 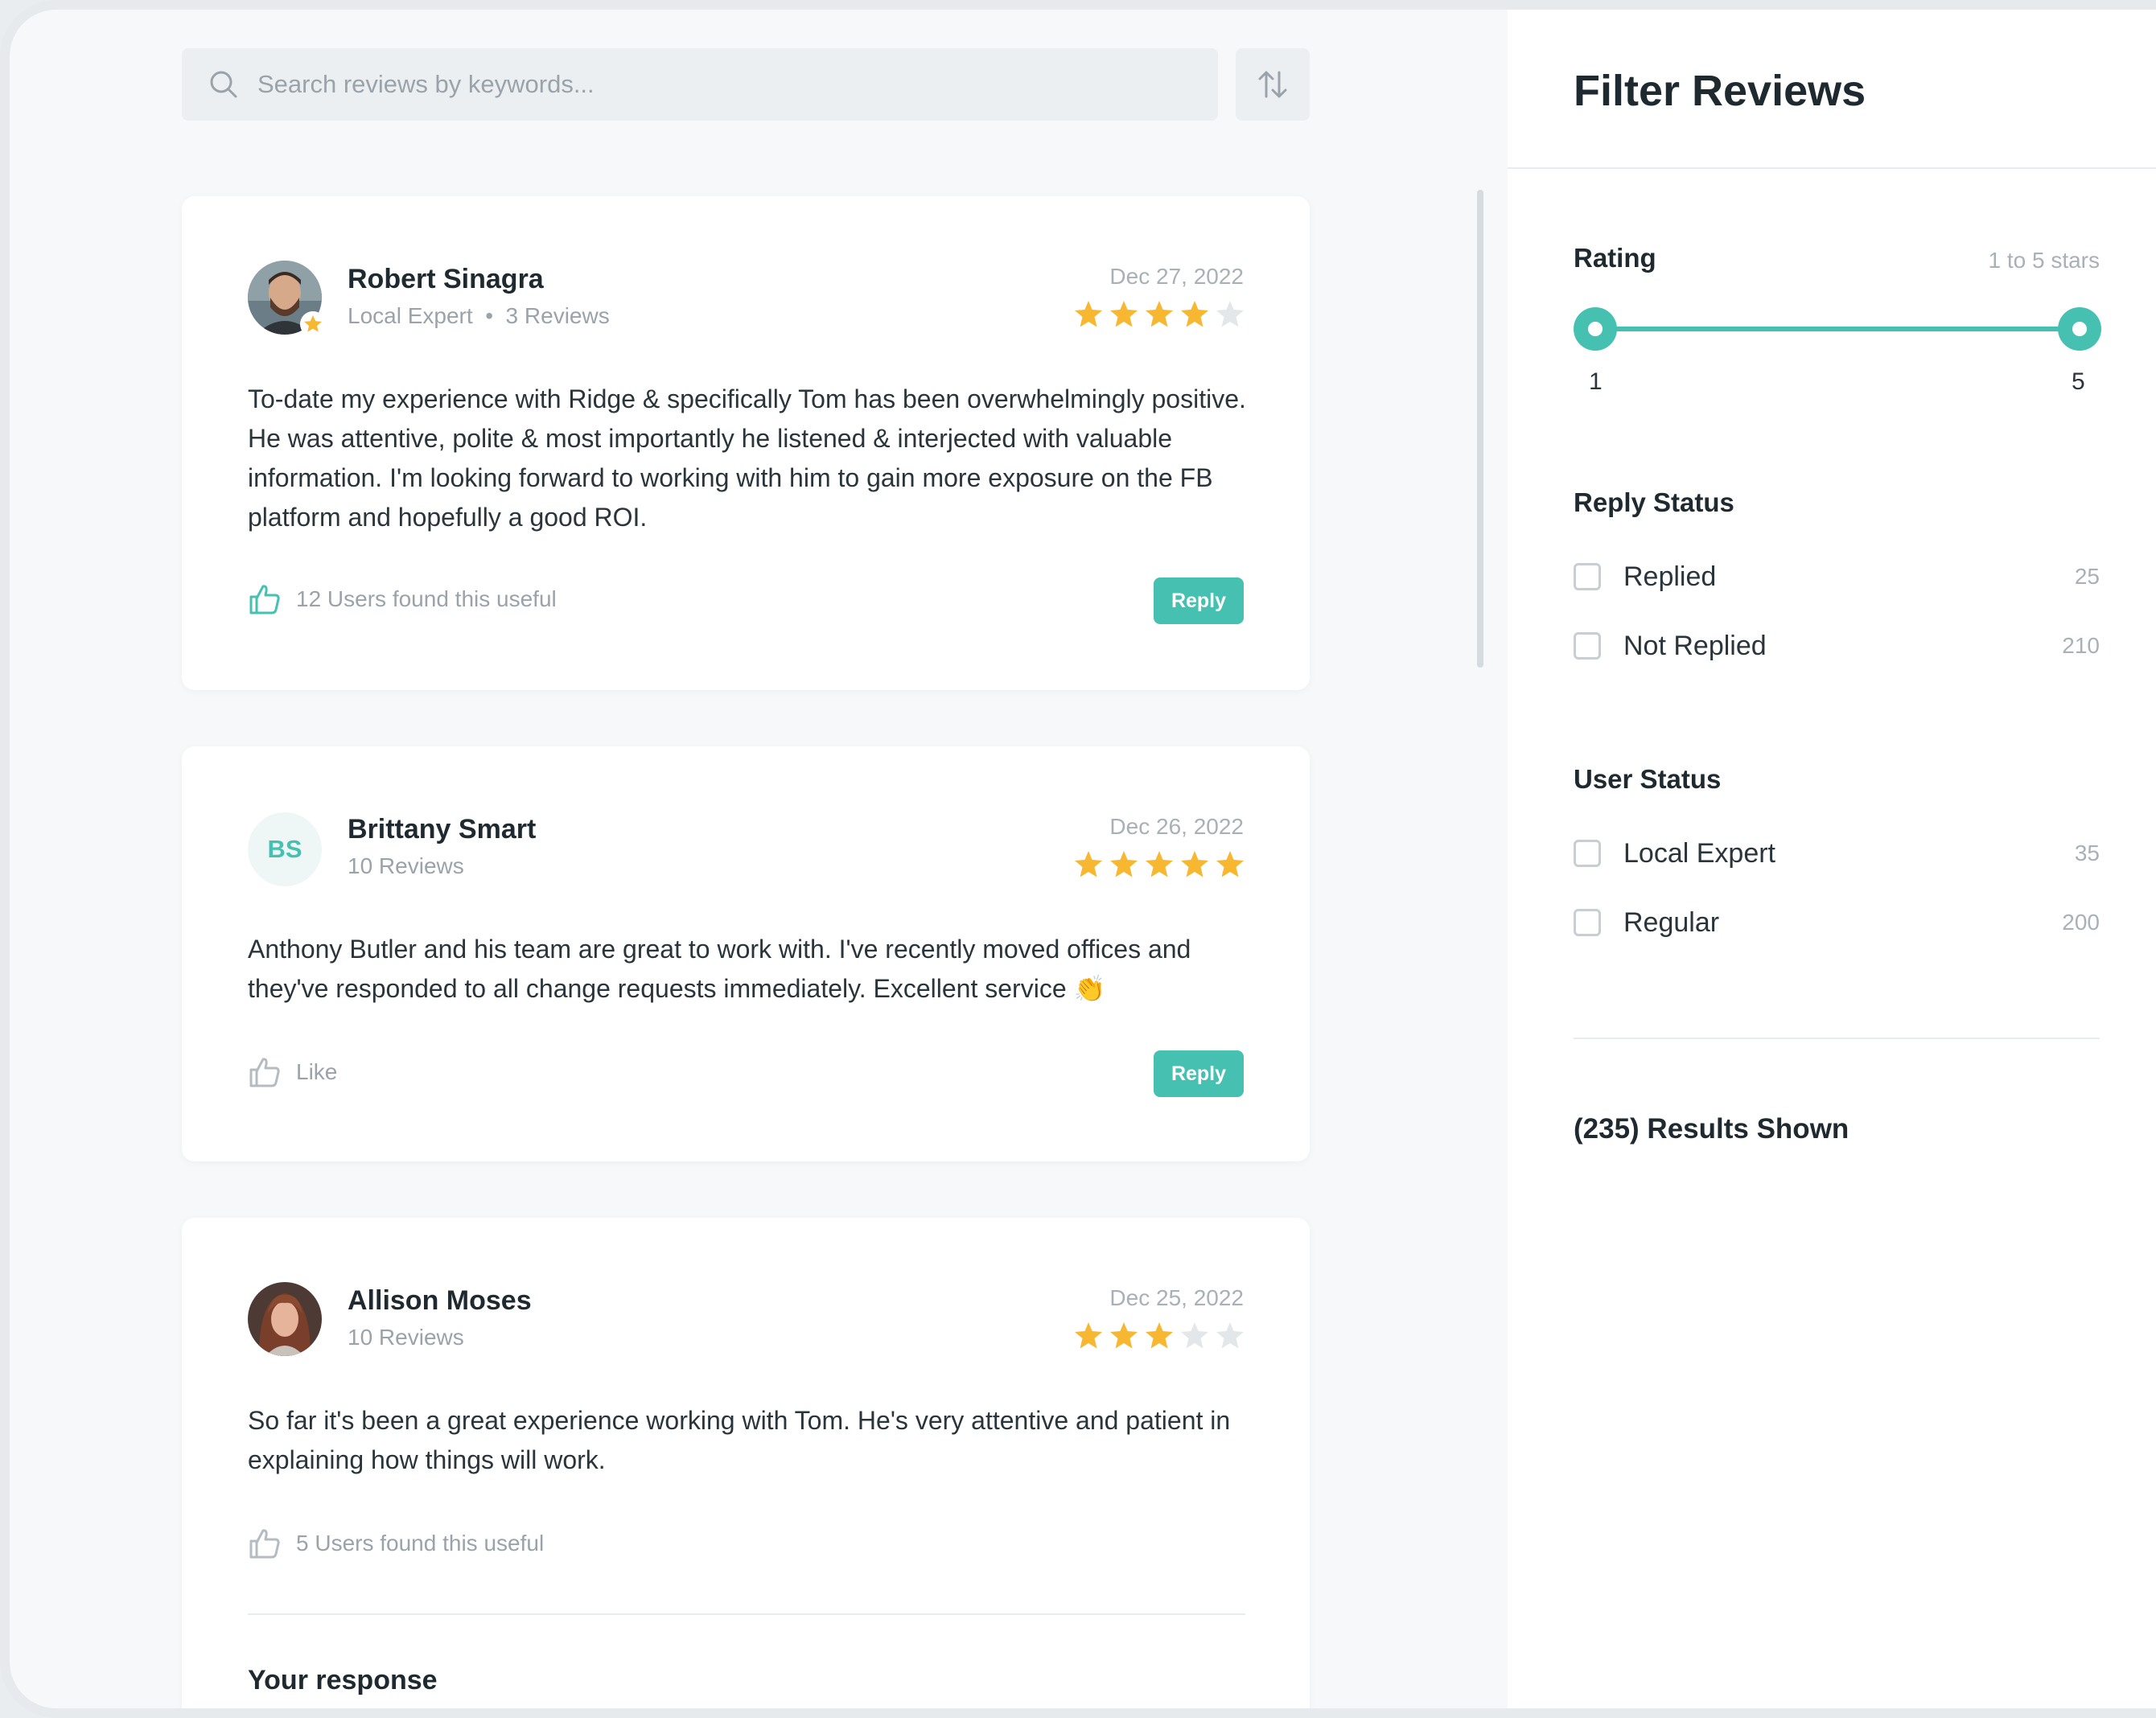 What do you see at coordinates (2081, 922) in the screenshot?
I see `option-count: 200` at bounding box center [2081, 922].